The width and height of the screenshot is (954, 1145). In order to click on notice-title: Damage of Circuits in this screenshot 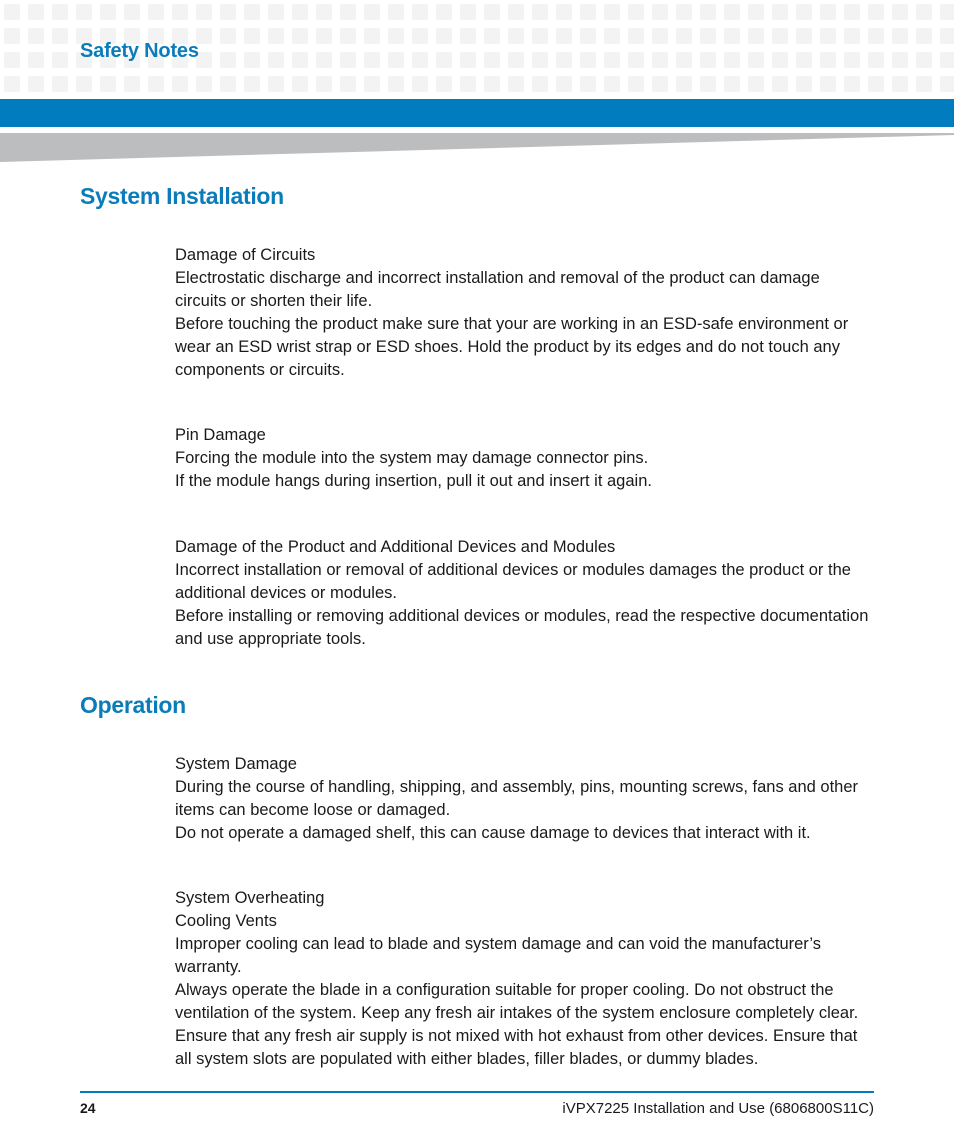, I will do `click(245, 255)`.